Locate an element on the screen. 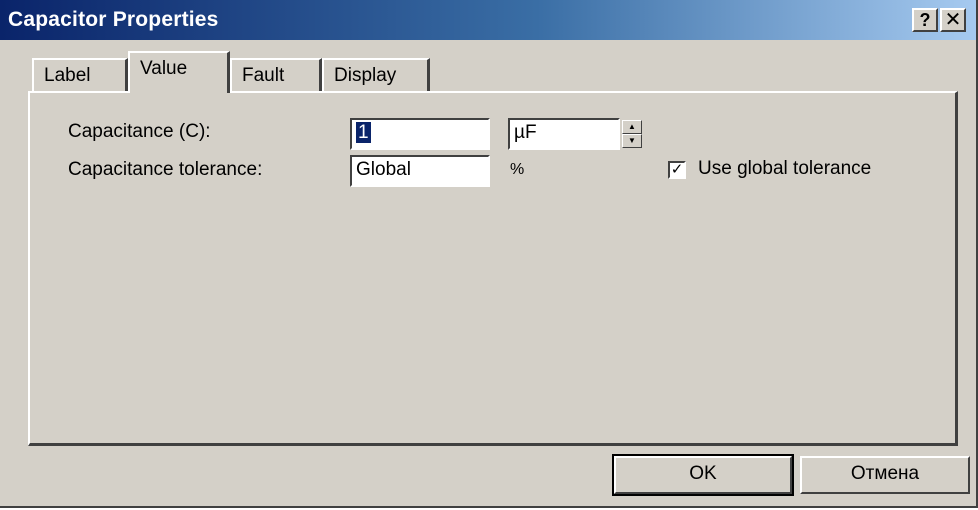 The height and width of the screenshot is (510, 978). use-global-tolerance-checkbox: ✓ is located at coordinates (677, 170).